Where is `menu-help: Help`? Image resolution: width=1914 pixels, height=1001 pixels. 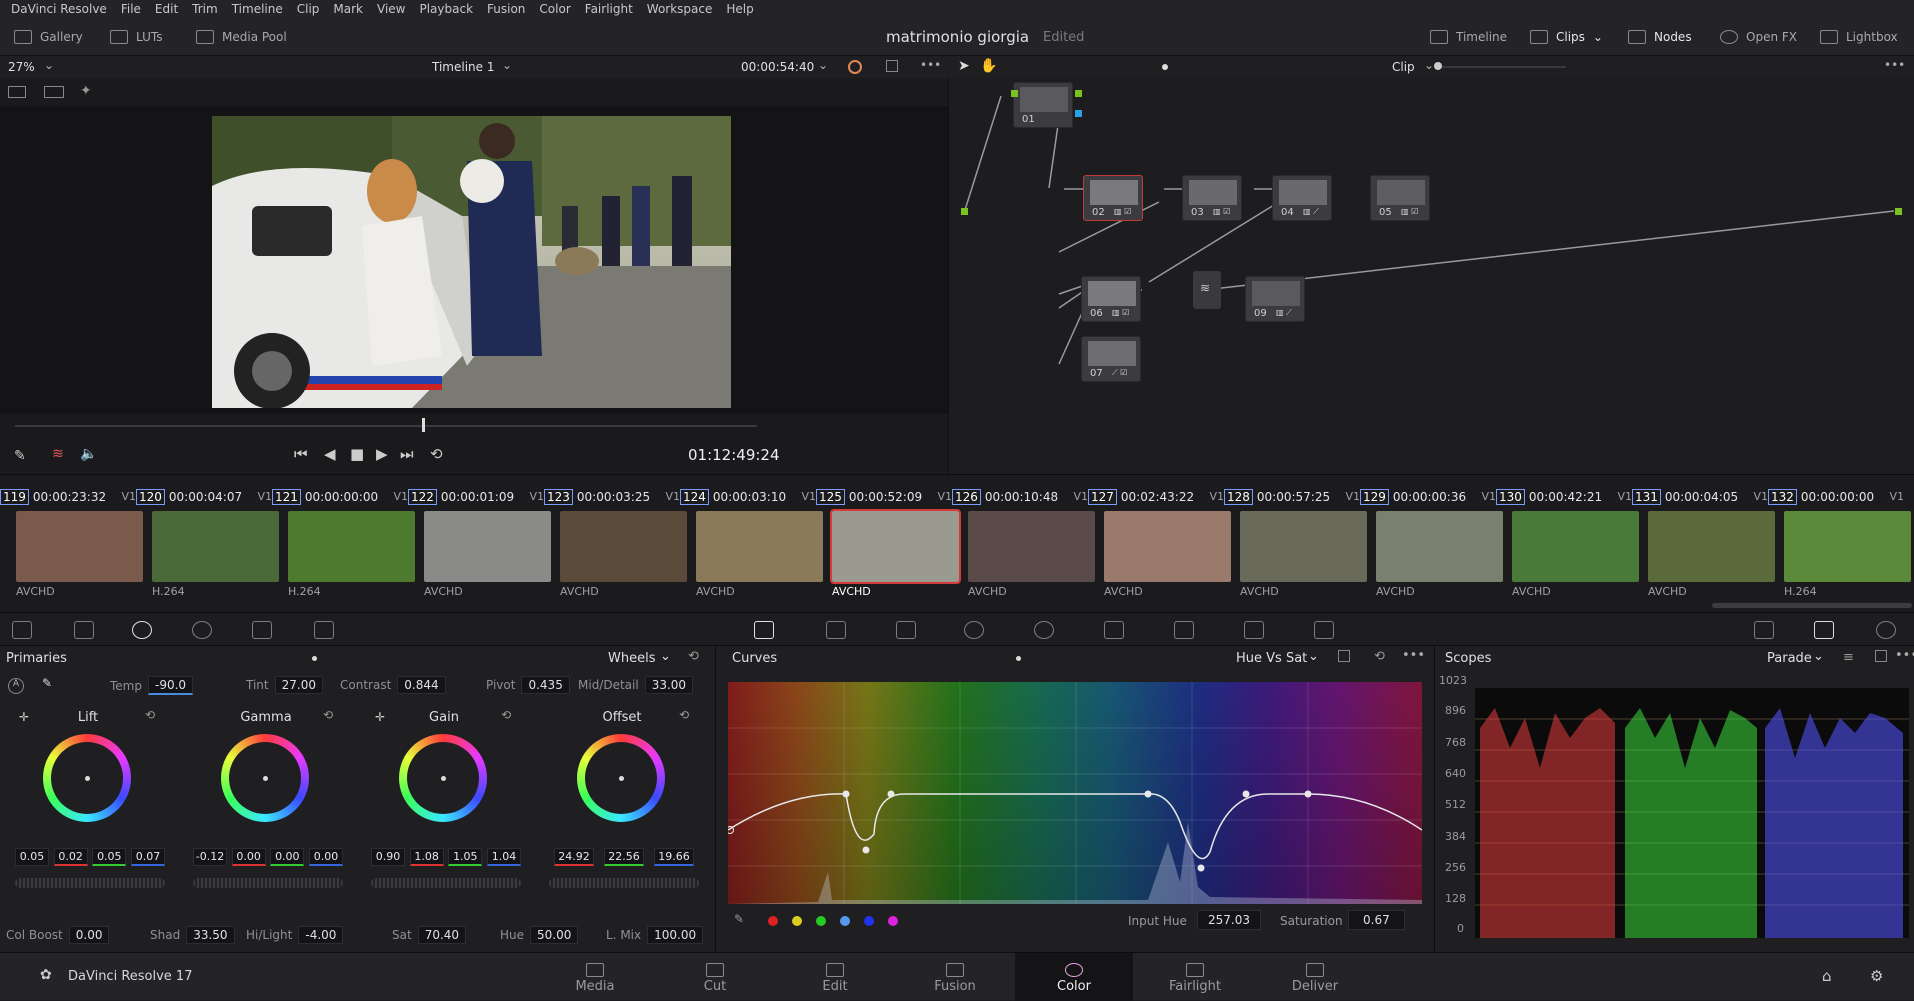
menu-help: Help is located at coordinates (739, 9).